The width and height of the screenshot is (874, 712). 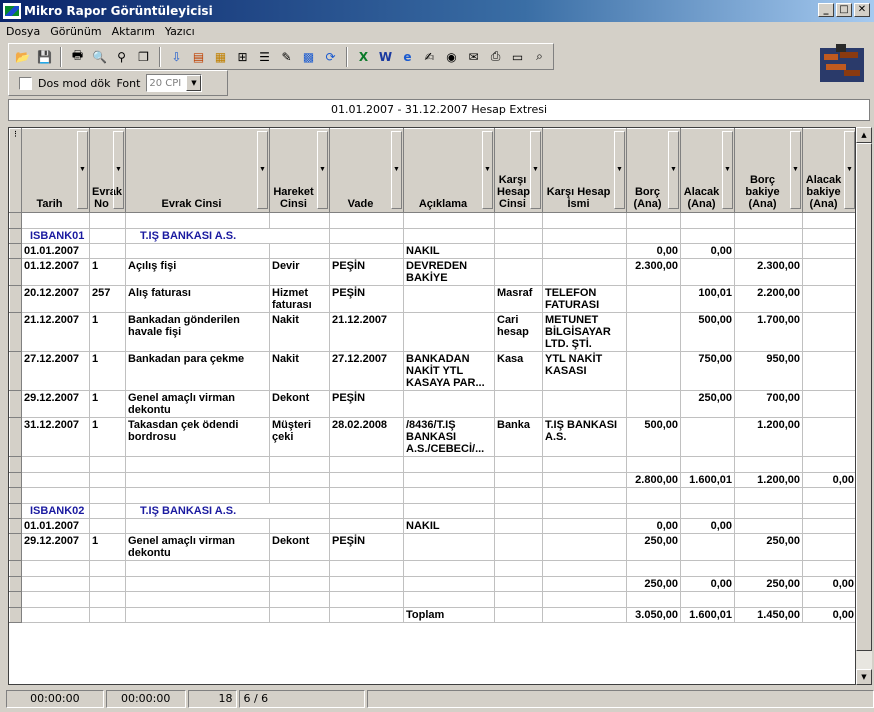 I want to click on notepad-icon: ✍, so click(x=429, y=56).